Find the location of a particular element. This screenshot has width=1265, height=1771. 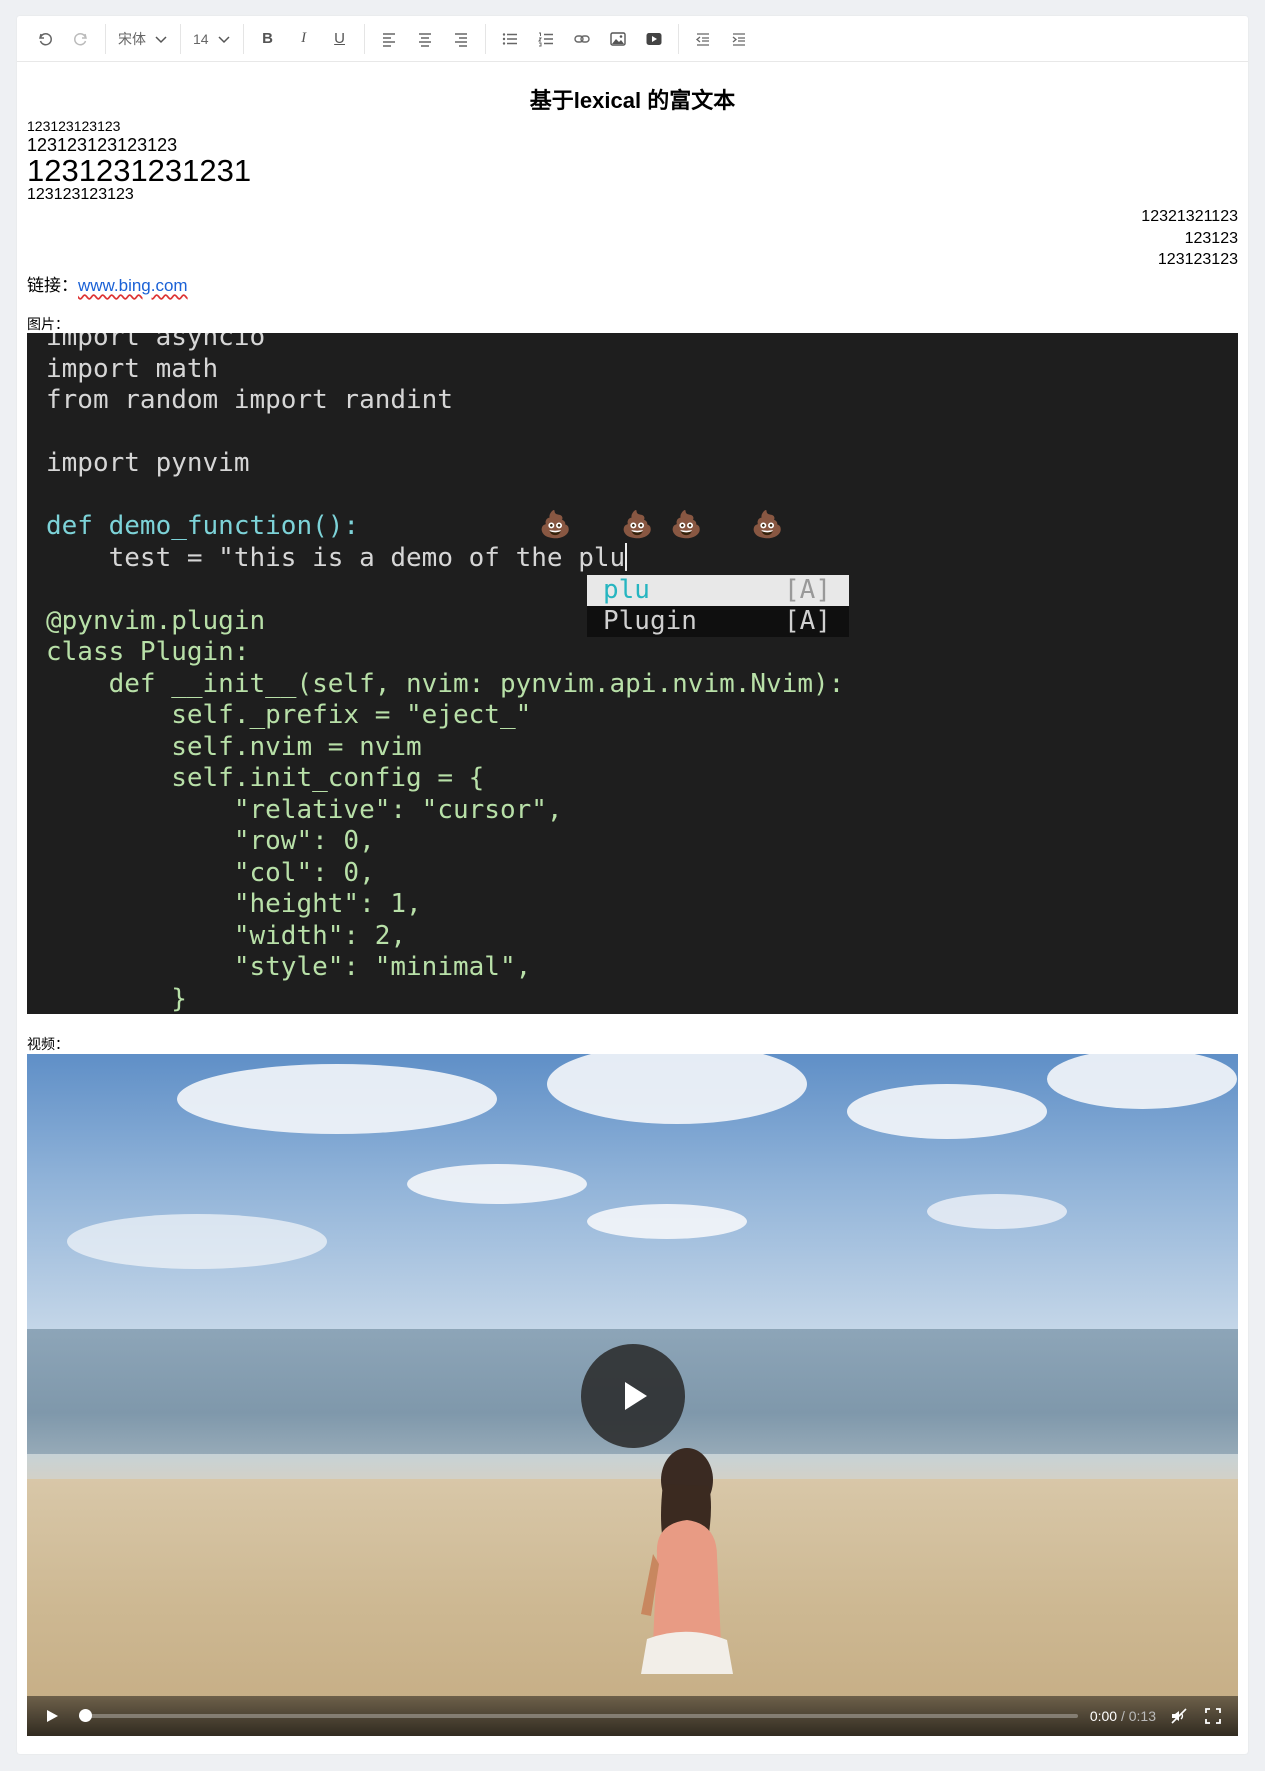

underline-button: U is located at coordinates (340, 39).